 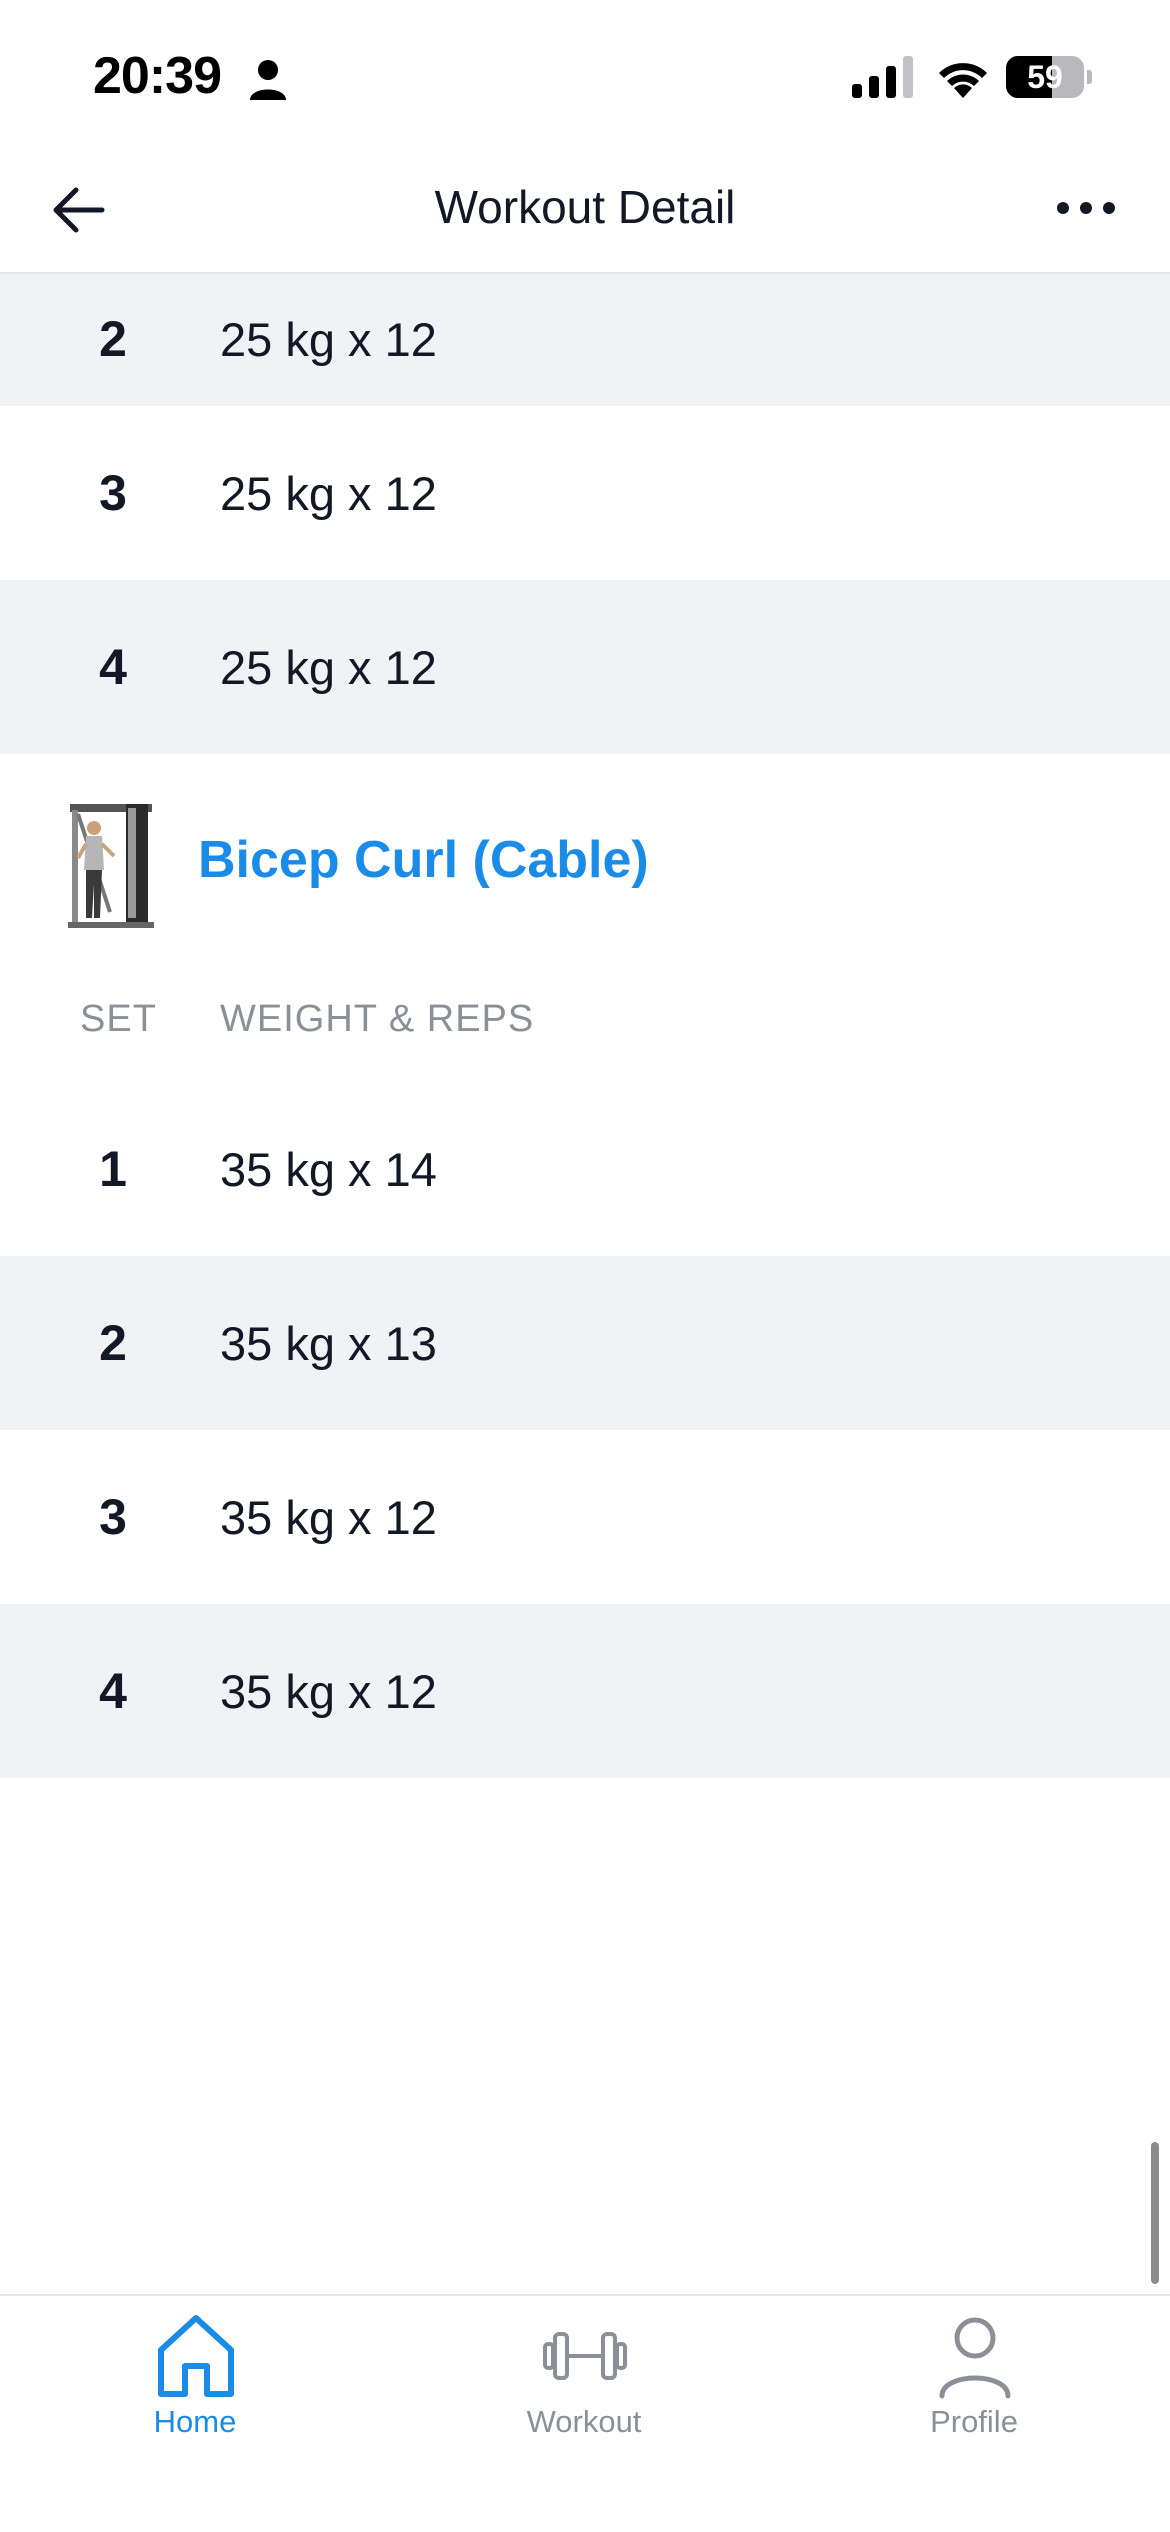 What do you see at coordinates (585, 1169) in the screenshot?
I see `set-row: 1 35 kg x 14` at bounding box center [585, 1169].